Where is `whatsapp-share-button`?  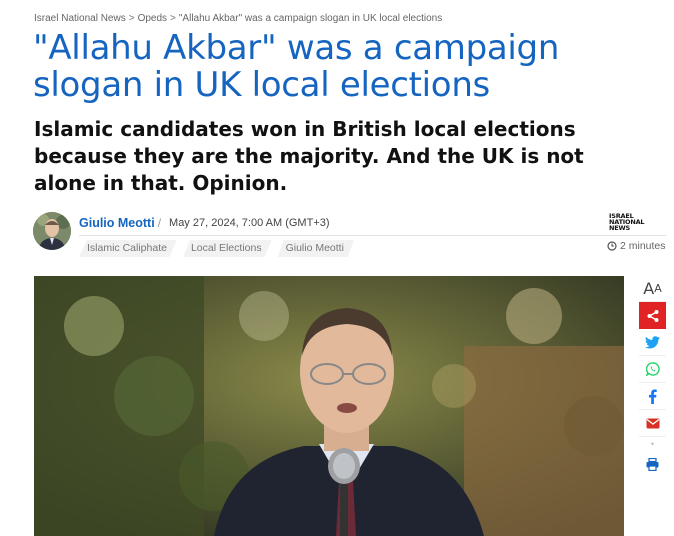 whatsapp-share-button is located at coordinates (652, 369).